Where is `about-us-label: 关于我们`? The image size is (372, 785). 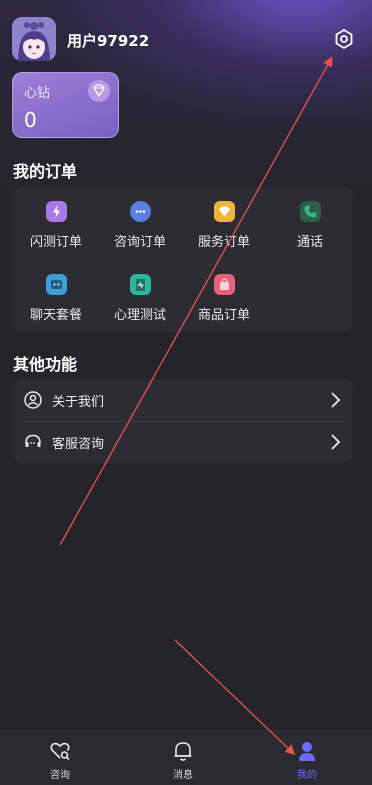 about-us-label: 关于我们 is located at coordinates (78, 402).